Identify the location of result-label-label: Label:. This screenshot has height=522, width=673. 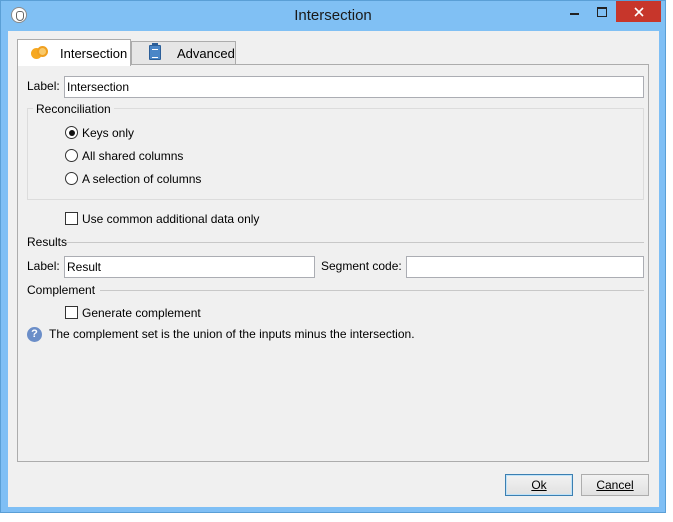
(43, 266).